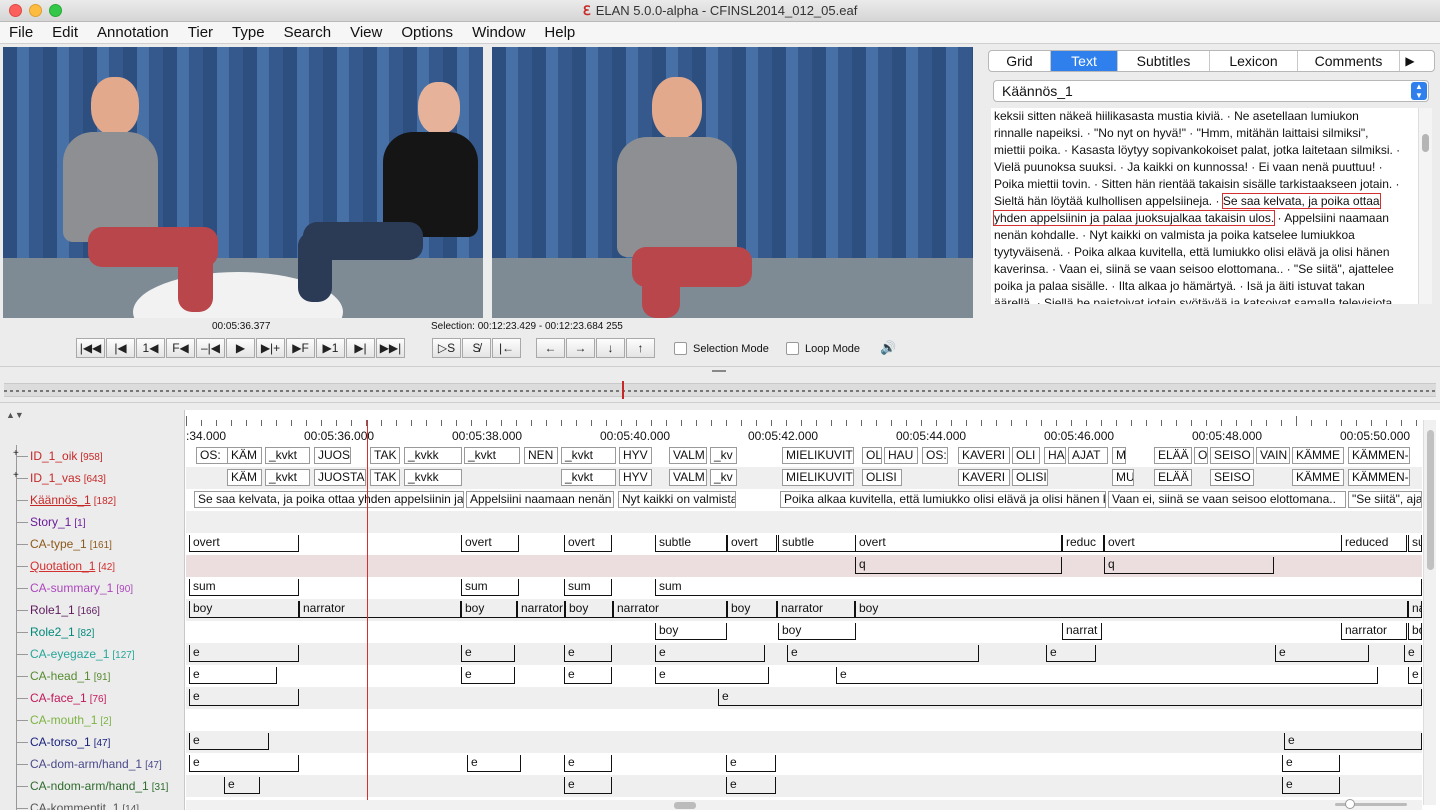 This screenshot has height=810, width=1440. Describe the element at coordinates (390, 348) in the screenshot. I see `go-to-end-button: ▶▶|` at that location.